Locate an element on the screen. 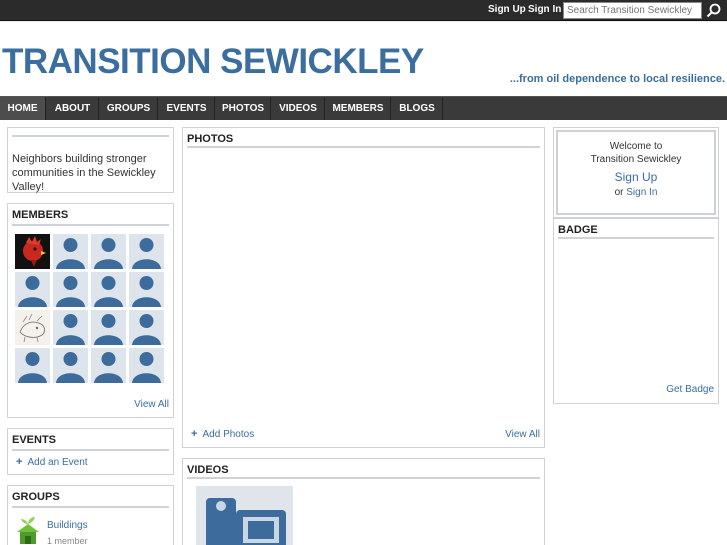  add-event-link: Add an Event is located at coordinates (58, 462).